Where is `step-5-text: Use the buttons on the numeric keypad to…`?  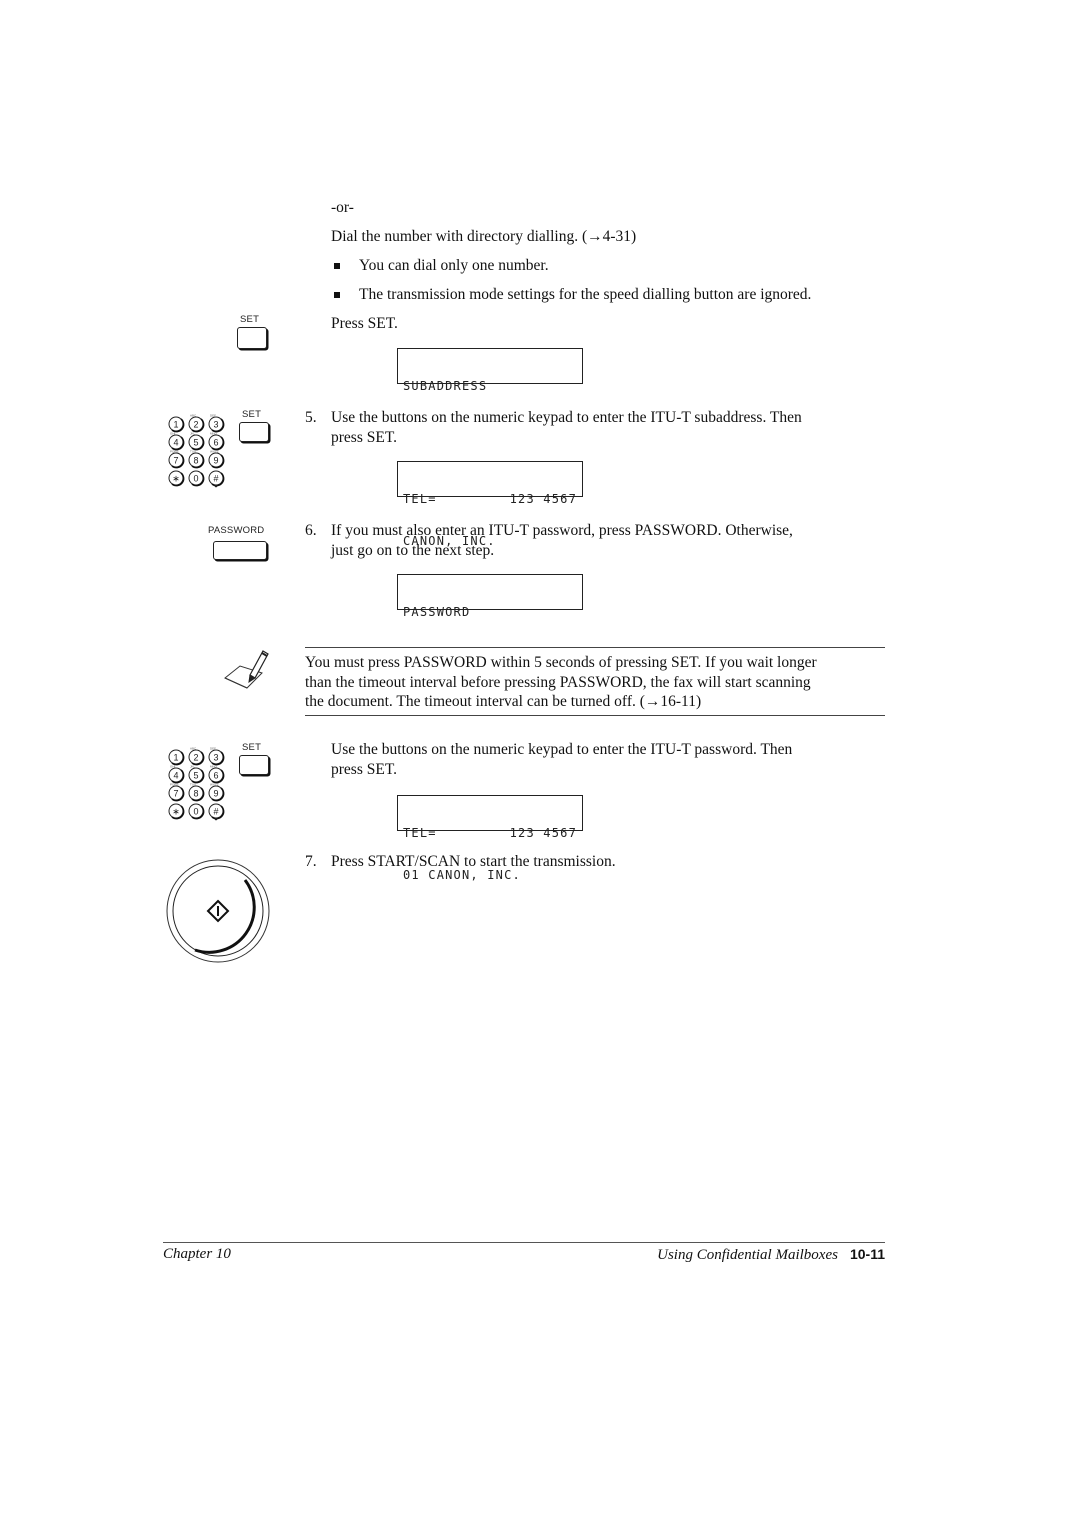 step-5-text: Use the buttons on the numeric keypad to… is located at coordinates (566, 417).